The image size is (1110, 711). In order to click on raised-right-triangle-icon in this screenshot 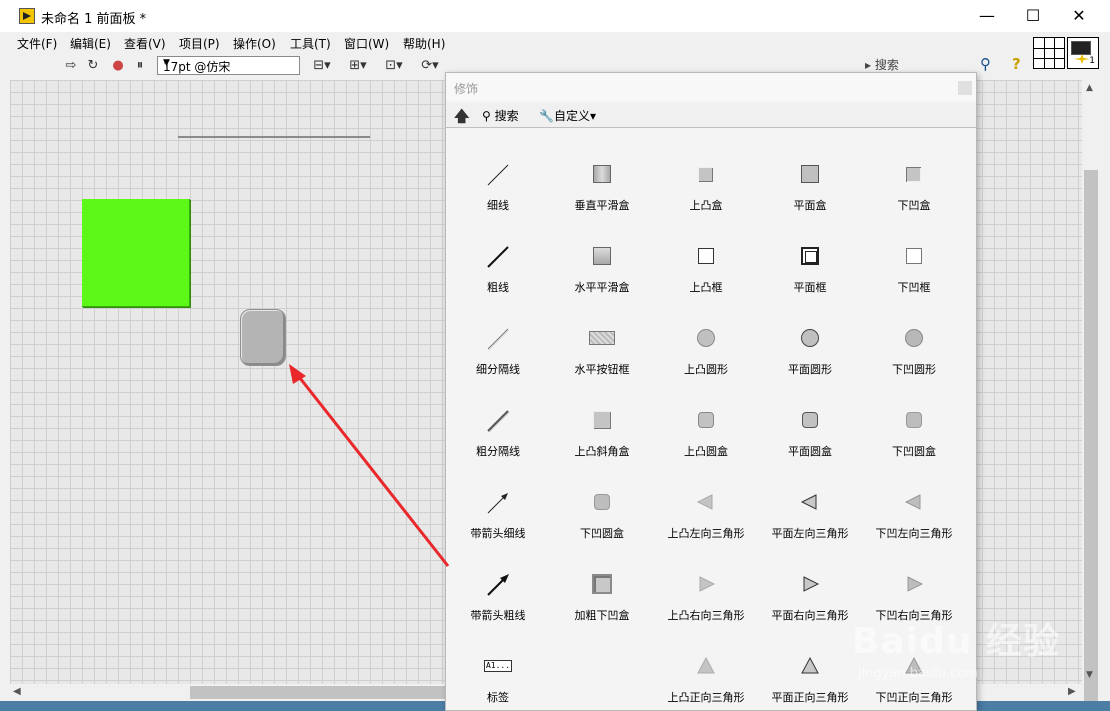, I will do `click(706, 585)`.